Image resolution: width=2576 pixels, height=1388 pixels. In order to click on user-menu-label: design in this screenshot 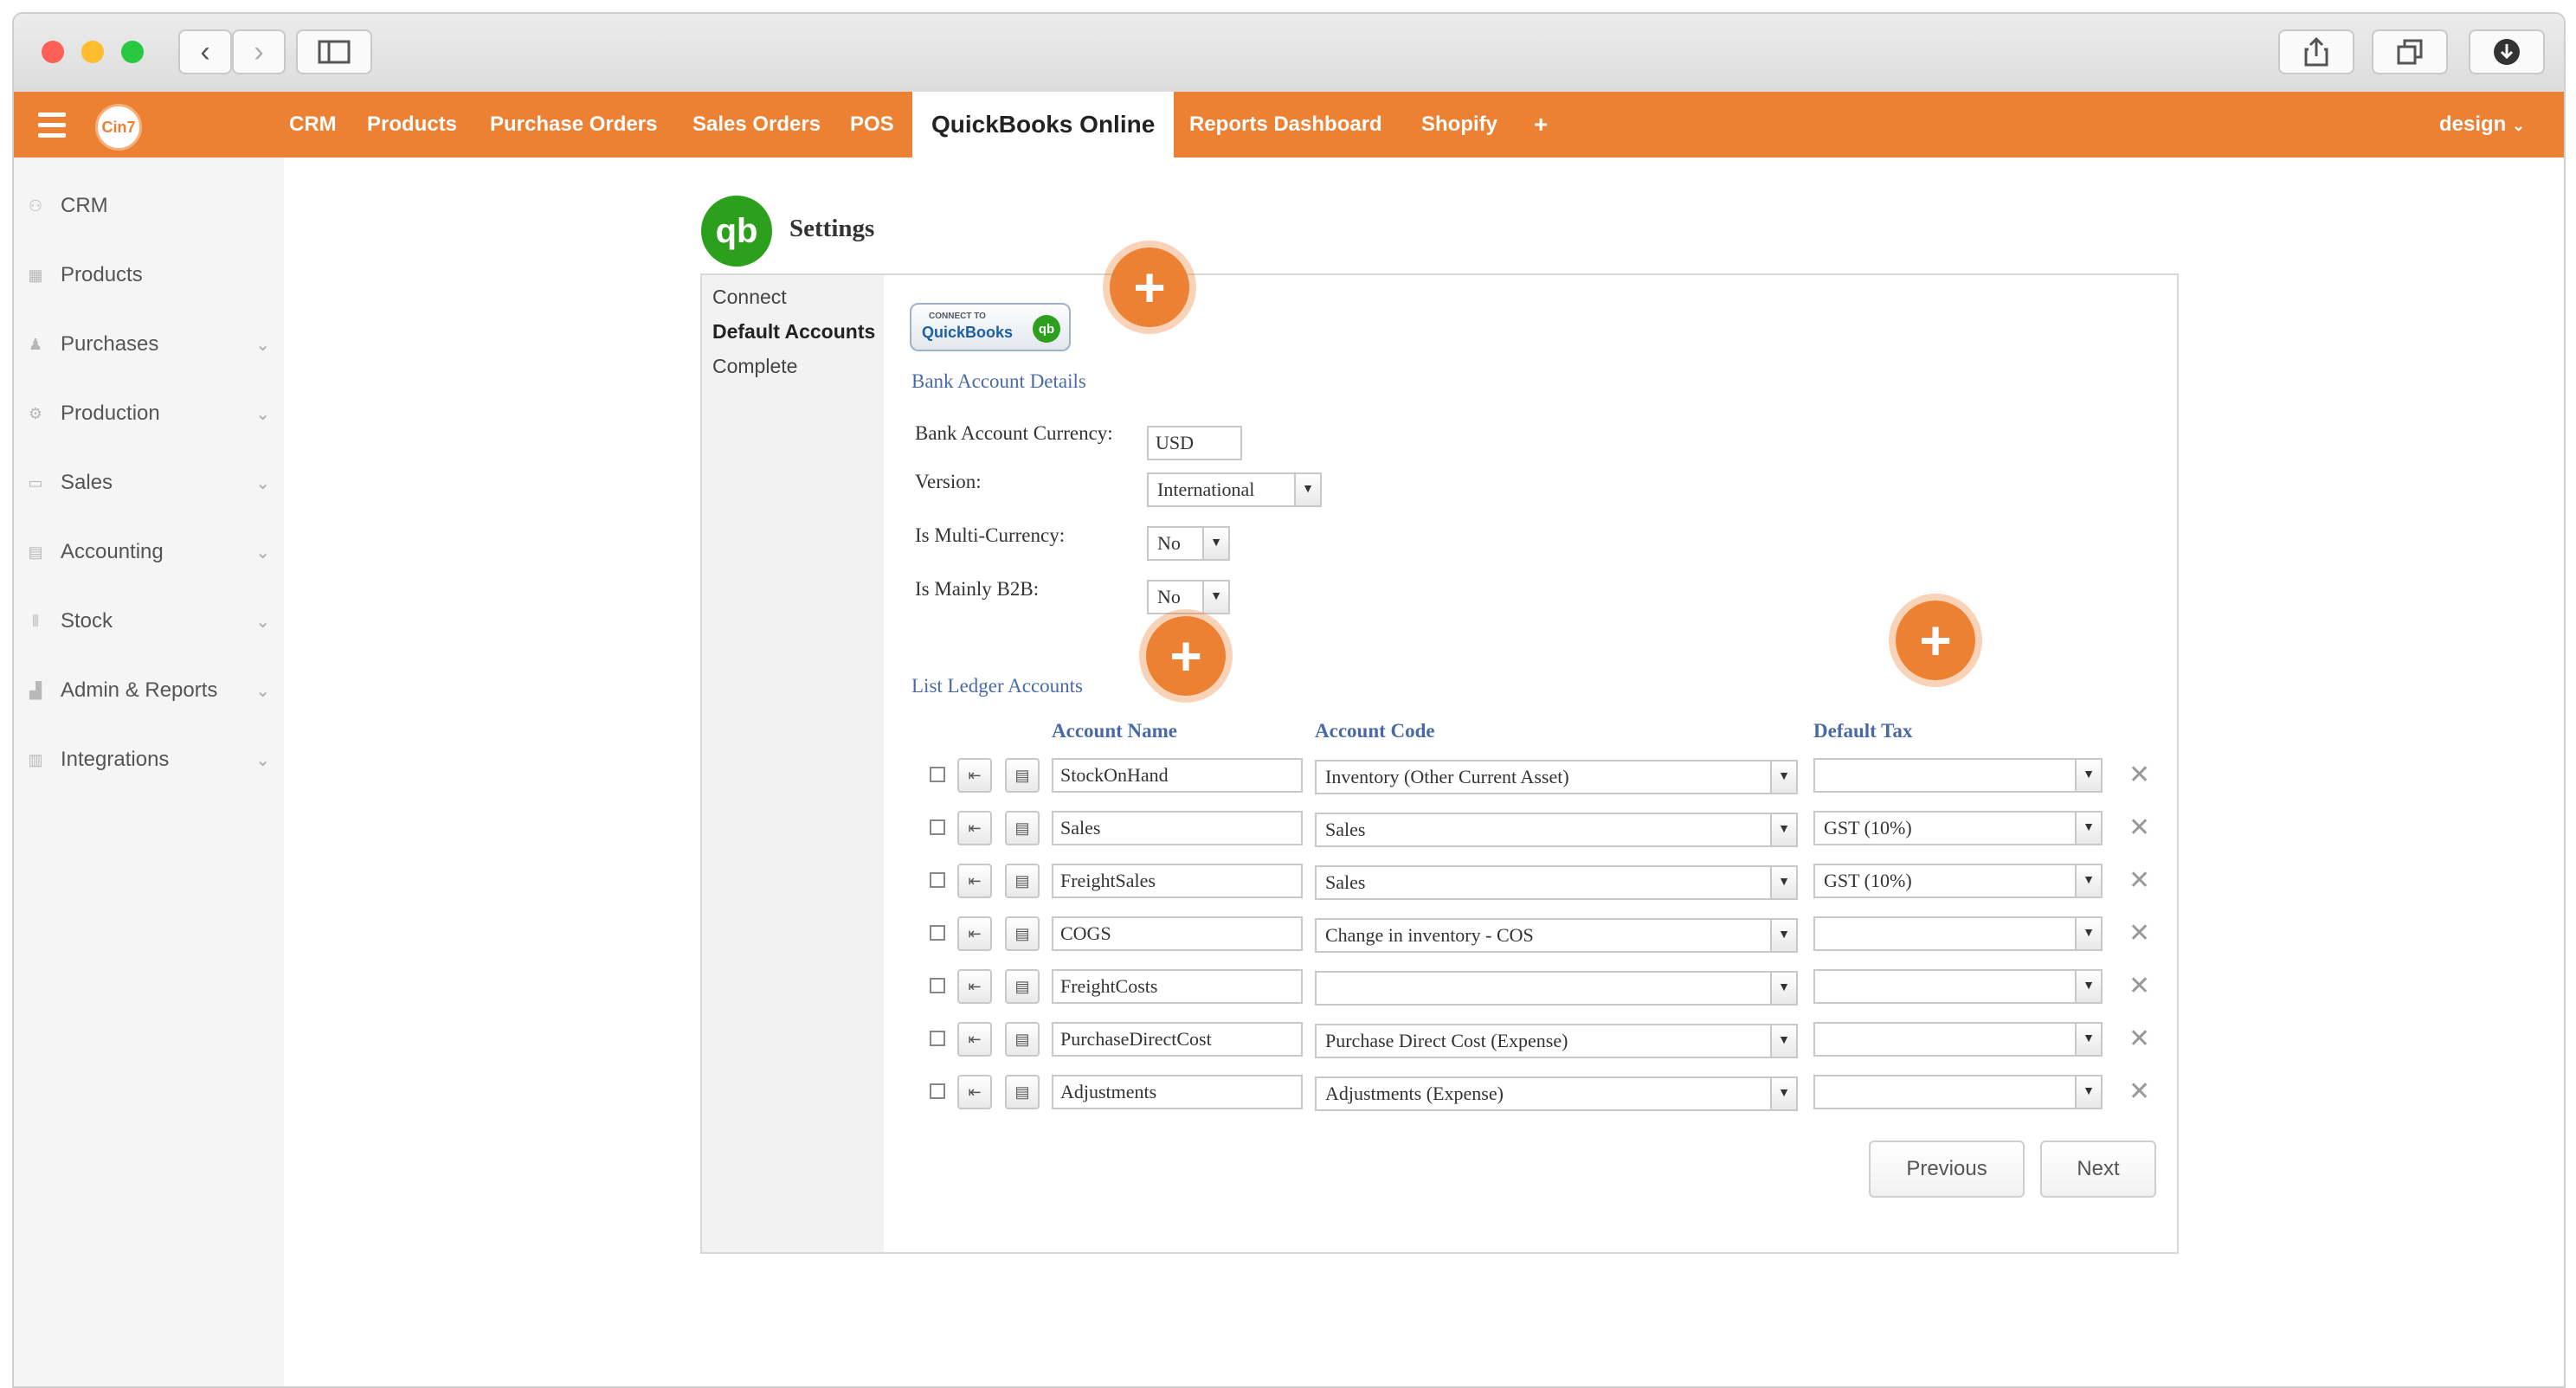, I will do `click(2473, 124)`.